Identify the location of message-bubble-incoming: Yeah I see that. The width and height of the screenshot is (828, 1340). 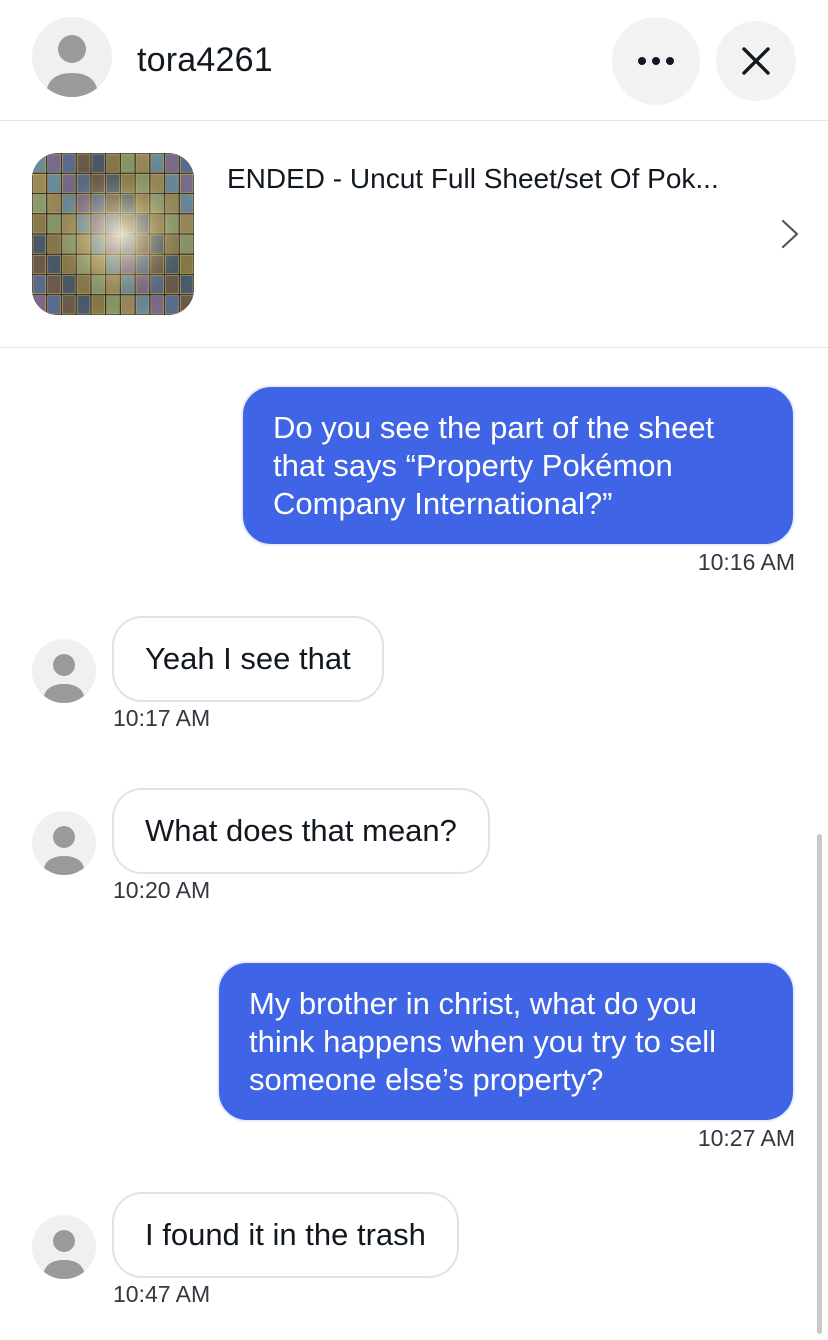
(248, 659).